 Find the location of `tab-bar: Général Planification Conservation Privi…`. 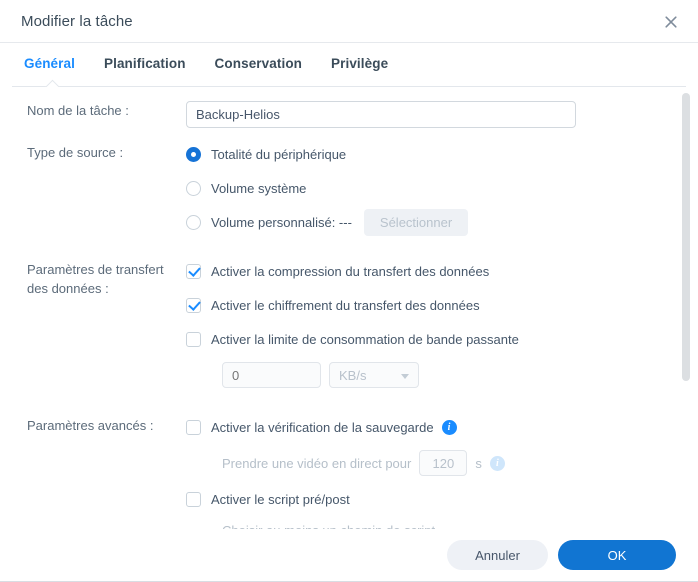

tab-bar: Général Planification Conservation Privi… is located at coordinates (349, 65).